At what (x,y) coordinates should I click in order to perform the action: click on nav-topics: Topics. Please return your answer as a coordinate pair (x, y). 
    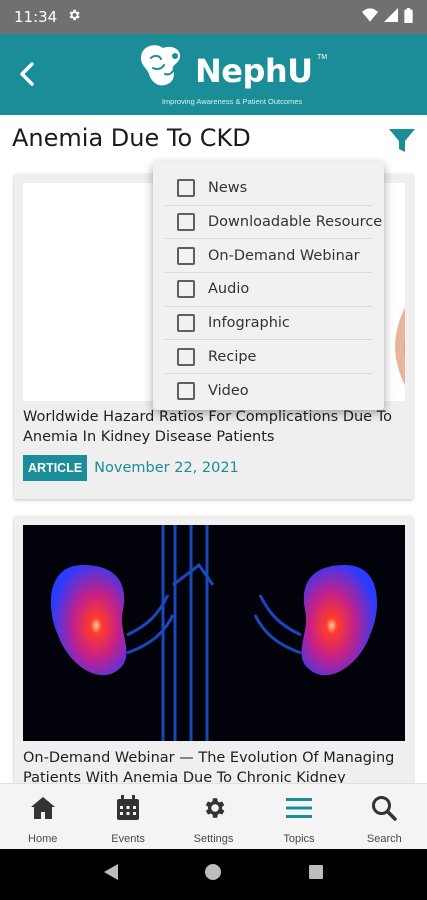
    Looking at the image, I should click on (298, 816).